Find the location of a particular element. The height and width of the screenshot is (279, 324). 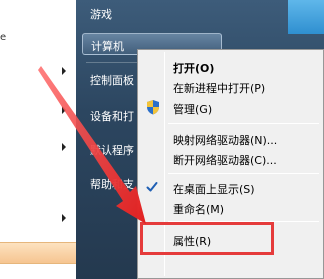

desktop-background is located at coordinates (306, 17).